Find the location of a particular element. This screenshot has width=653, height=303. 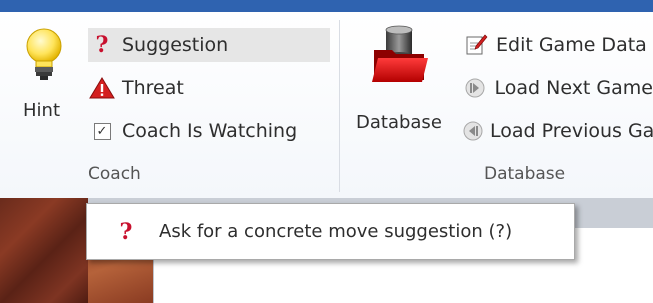

lightbulb-icon is located at coordinates (44, 54).